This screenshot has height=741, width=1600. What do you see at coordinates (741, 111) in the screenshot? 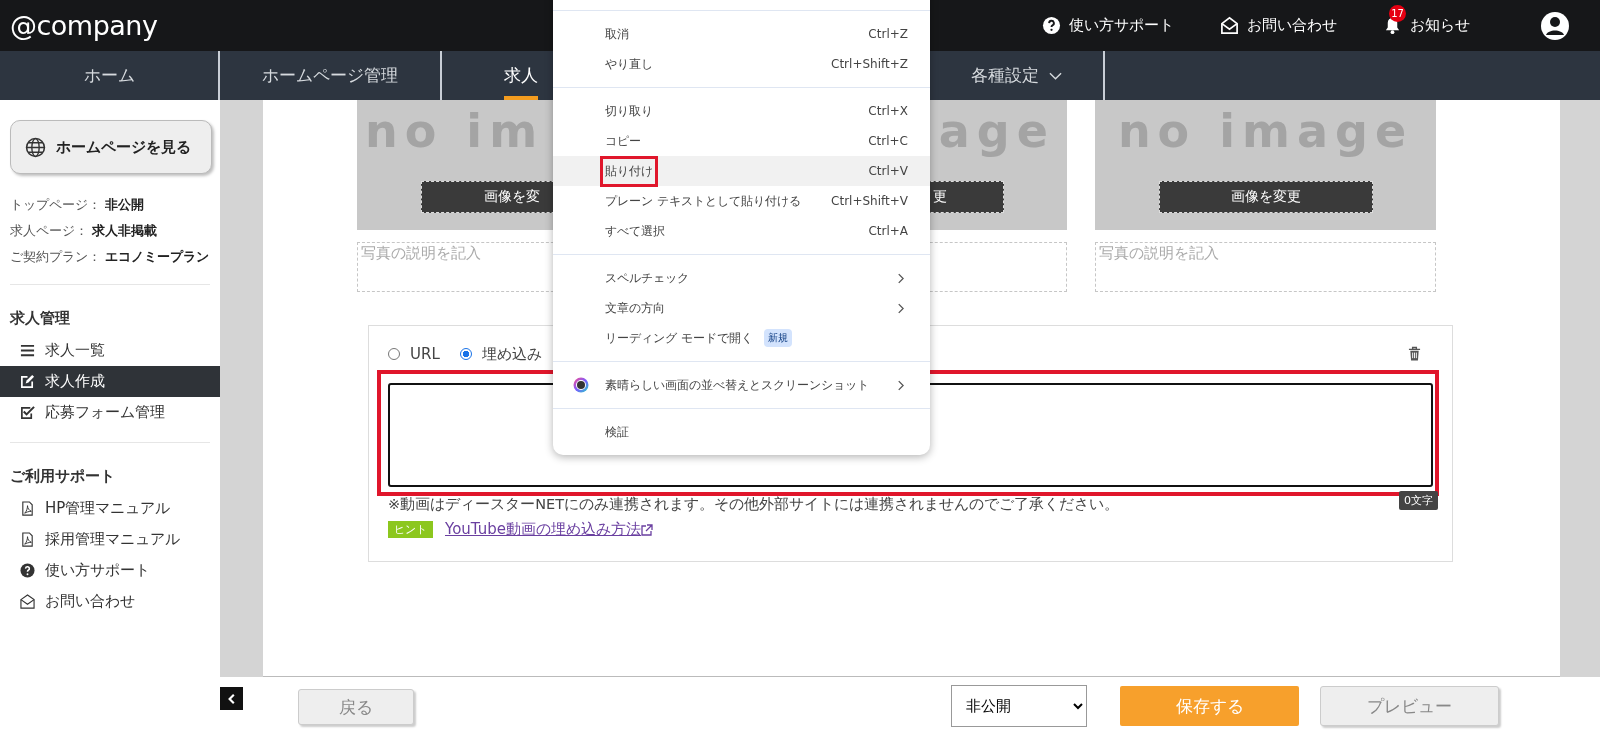
I see `menu-item: 切り取り Ctrl+X` at bounding box center [741, 111].